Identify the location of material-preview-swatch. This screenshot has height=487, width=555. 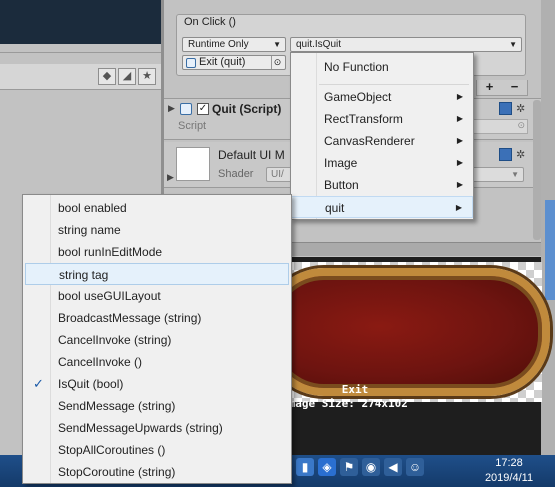
(193, 164).